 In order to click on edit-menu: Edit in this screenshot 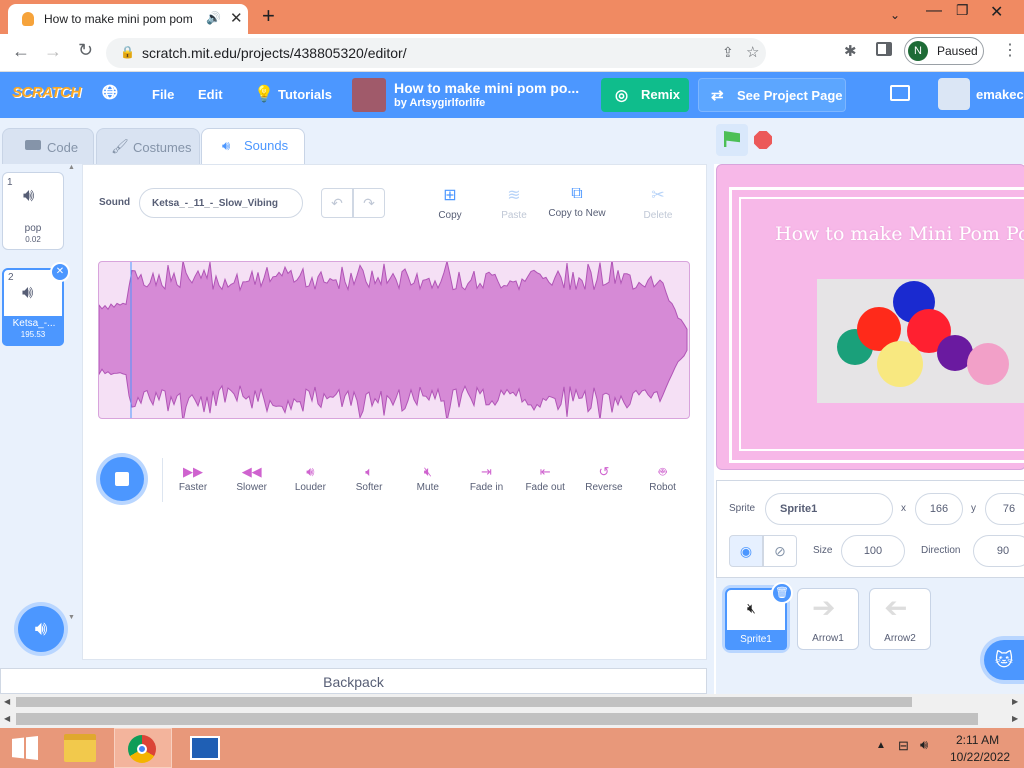, I will do `click(210, 94)`.